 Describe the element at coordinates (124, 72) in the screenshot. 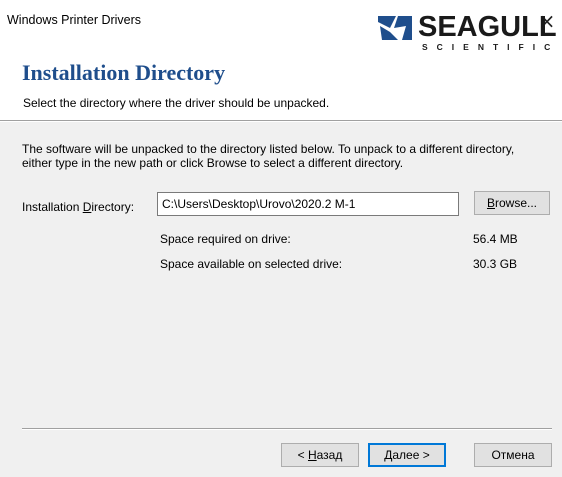

I see `page-title: Installation Directory` at that location.